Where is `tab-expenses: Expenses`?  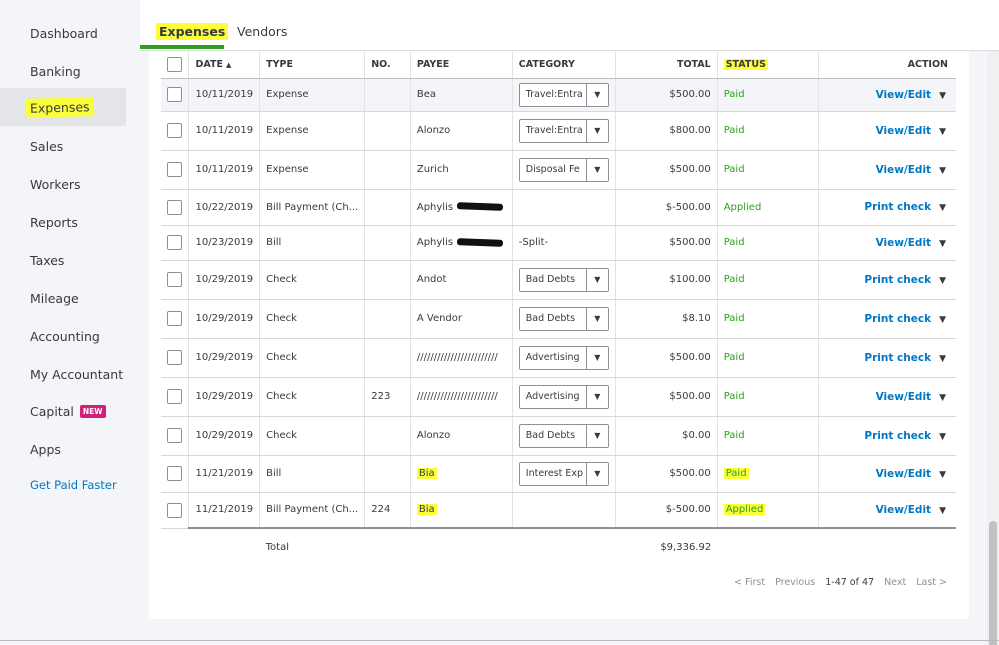 tab-expenses: Expenses is located at coordinates (192, 31).